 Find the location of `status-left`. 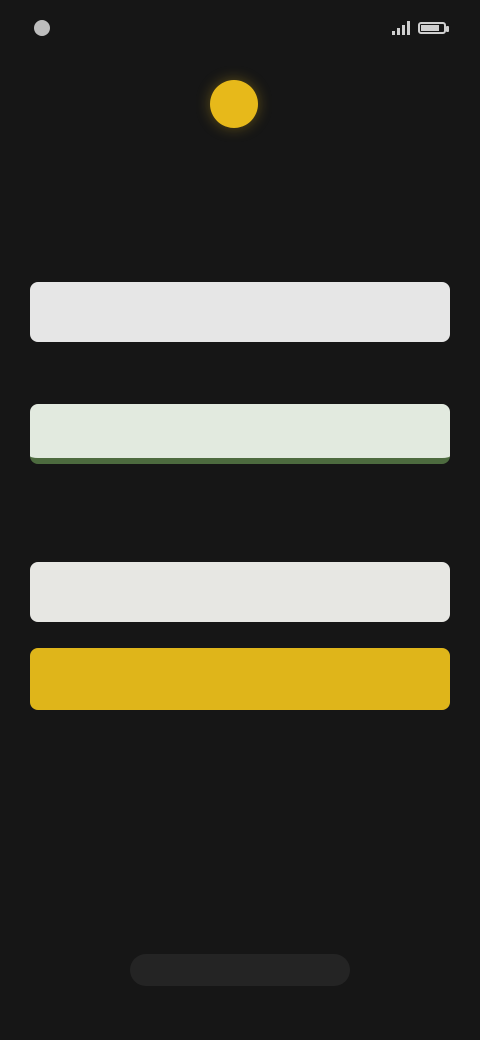

status-left is located at coordinates (46, 28).